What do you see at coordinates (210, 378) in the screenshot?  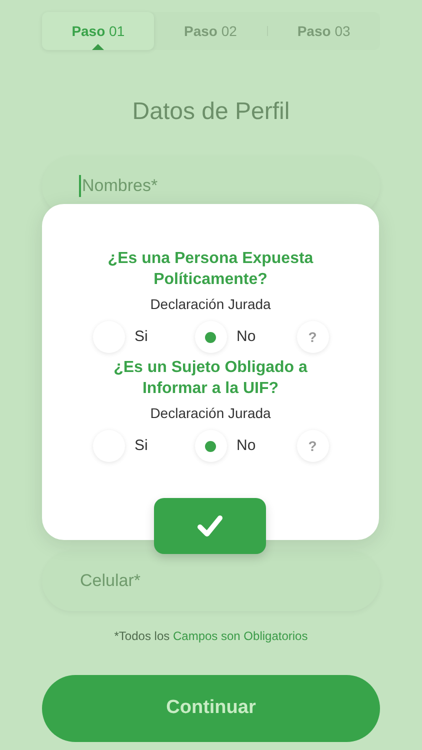 I see `question-title: ¿Es un Sujeto Obligado a Informar a la UIF?` at bounding box center [210, 378].